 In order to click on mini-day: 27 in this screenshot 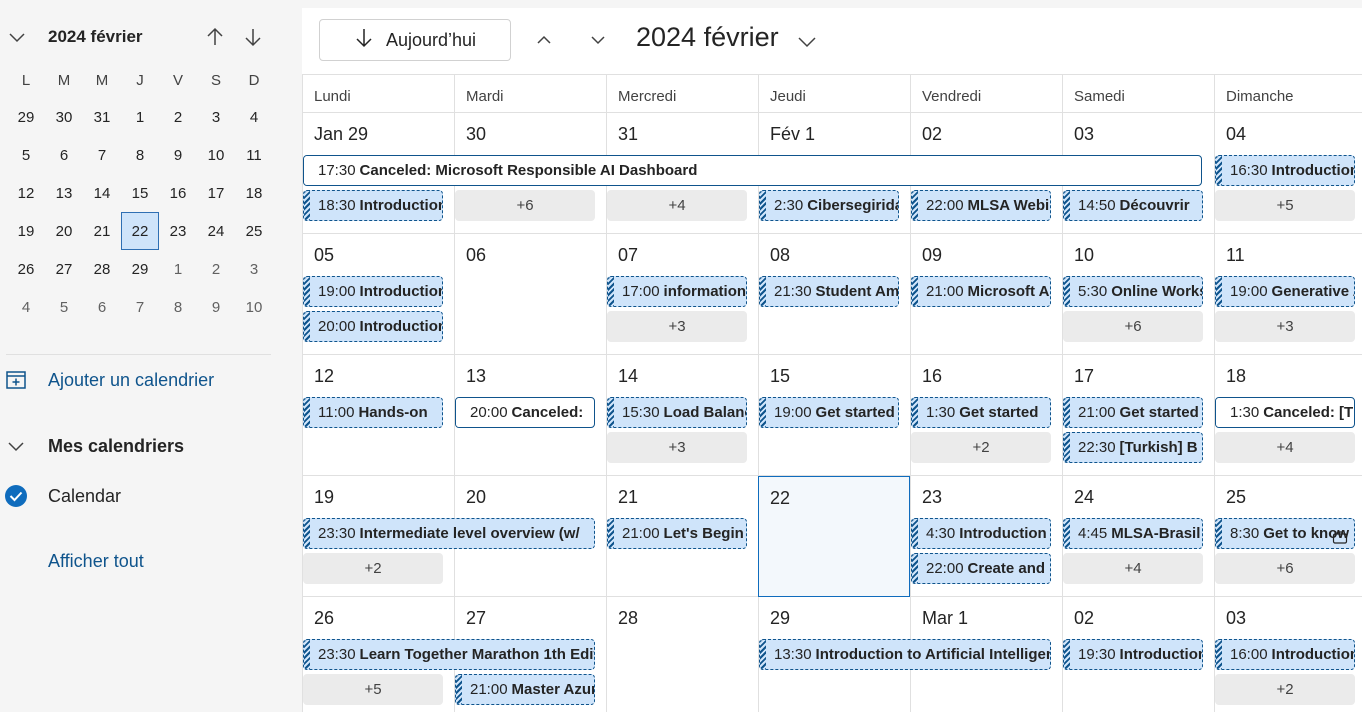, I will do `click(64, 269)`.